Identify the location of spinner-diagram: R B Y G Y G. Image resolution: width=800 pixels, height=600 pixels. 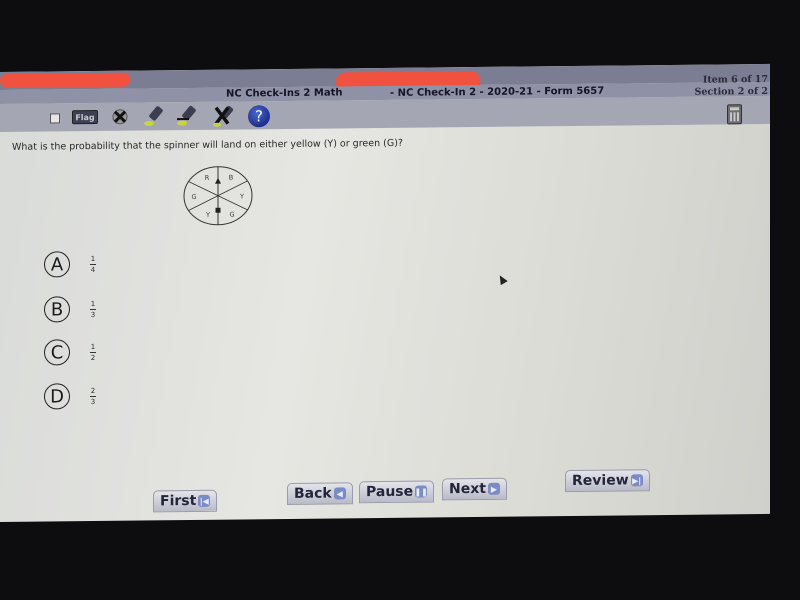
(218, 196).